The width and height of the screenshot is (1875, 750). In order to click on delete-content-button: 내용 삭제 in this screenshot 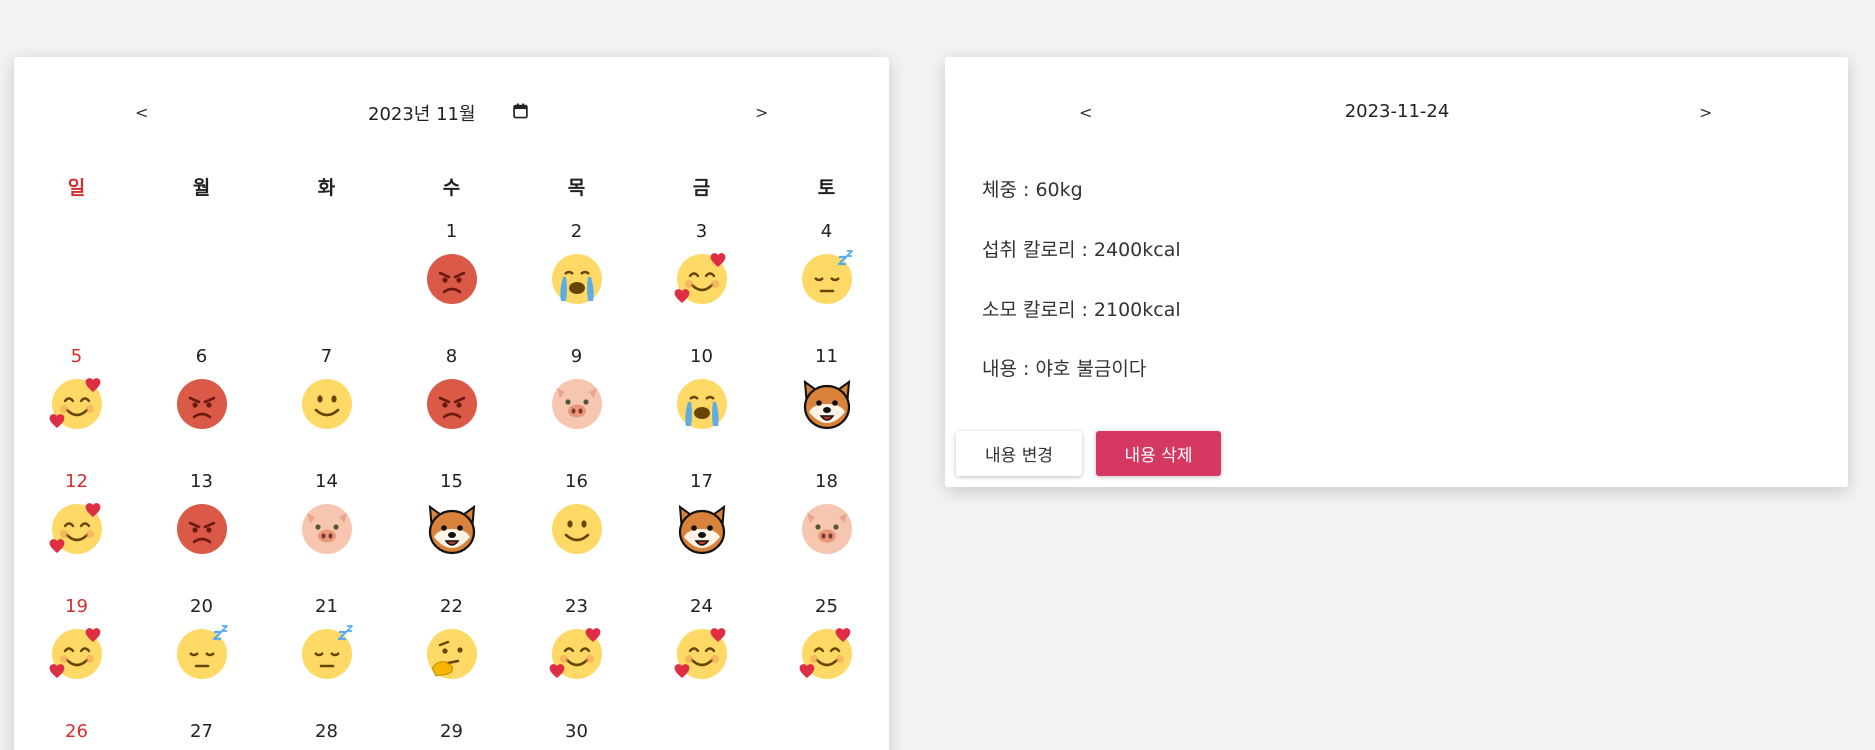, I will do `click(1158, 453)`.